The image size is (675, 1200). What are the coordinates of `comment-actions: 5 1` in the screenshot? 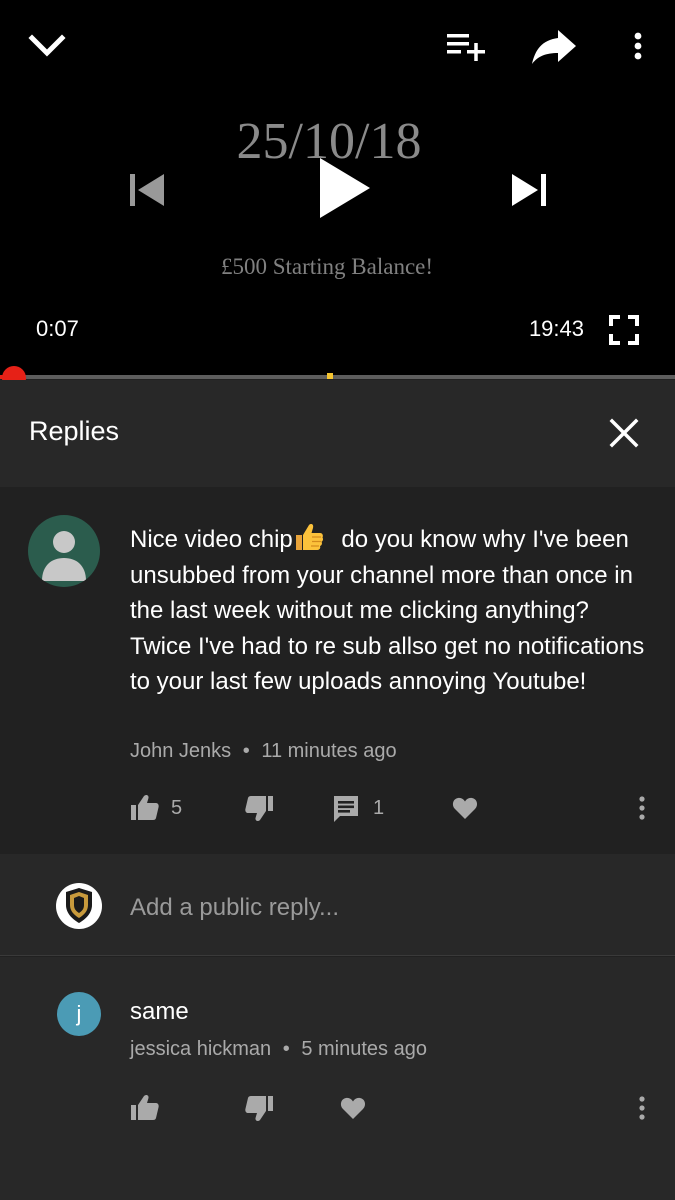 It's located at (392, 808).